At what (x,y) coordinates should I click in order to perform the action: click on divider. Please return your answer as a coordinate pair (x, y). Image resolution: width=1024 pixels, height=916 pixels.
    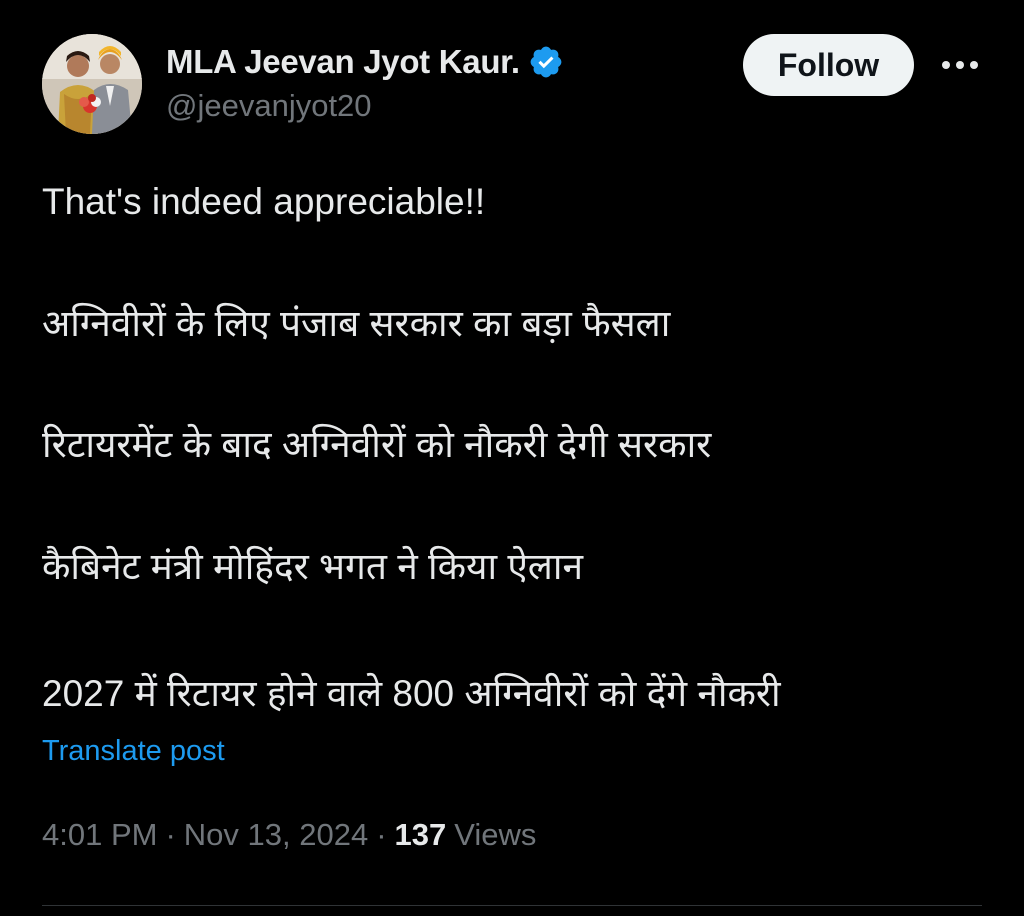
    Looking at the image, I should click on (512, 905).